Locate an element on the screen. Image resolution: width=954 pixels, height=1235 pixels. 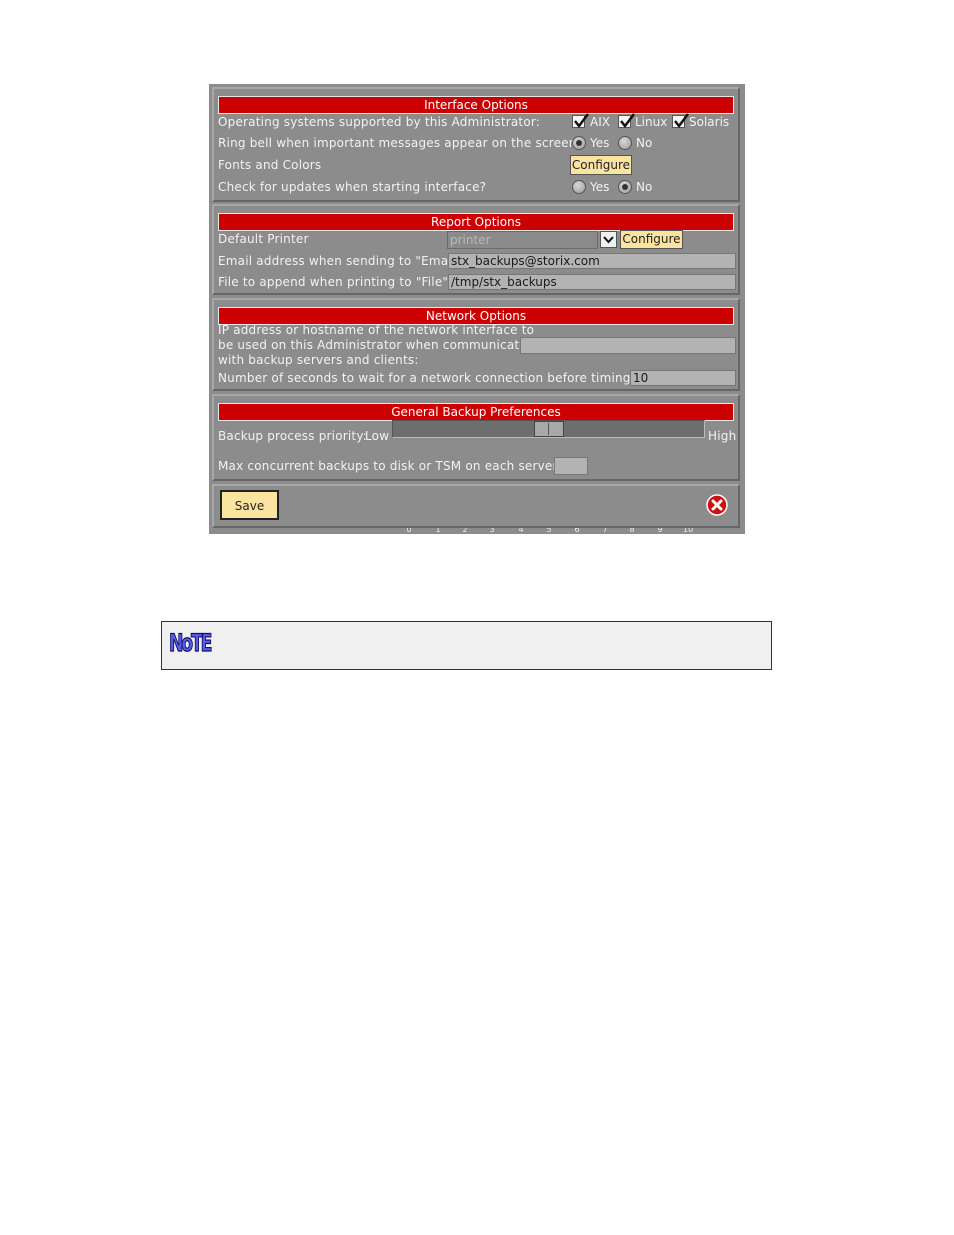
linux-label: Linux is located at coordinates (651, 122).